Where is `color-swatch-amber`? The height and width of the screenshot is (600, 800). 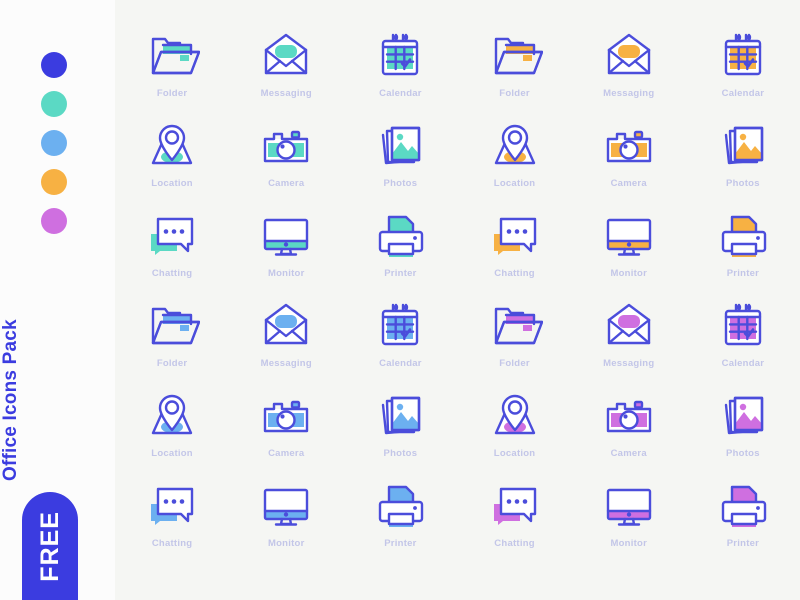 color-swatch-amber is located at coordinates (54, 182).